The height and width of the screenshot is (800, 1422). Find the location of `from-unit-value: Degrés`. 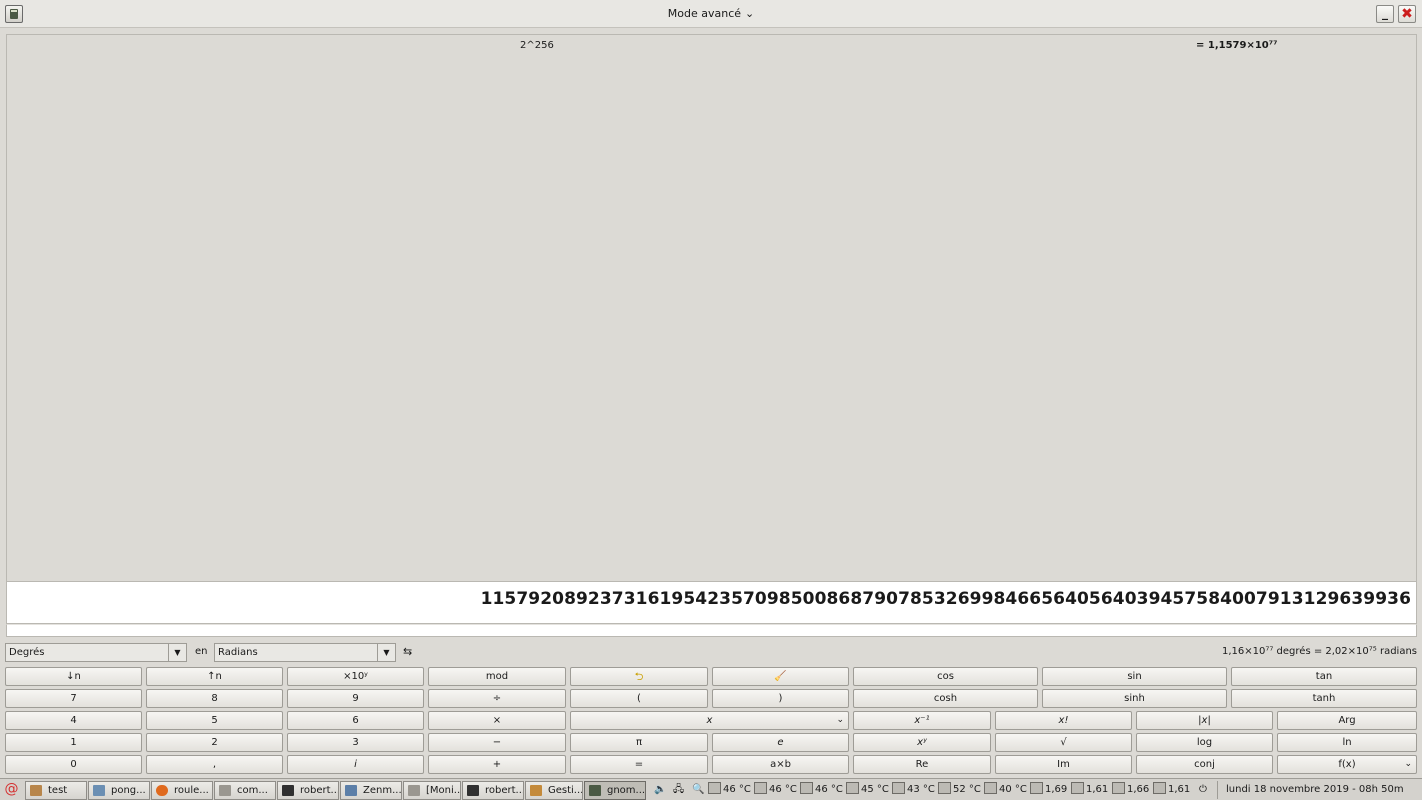

from-unit-value: Degrés is located at coordinates (27, 652).